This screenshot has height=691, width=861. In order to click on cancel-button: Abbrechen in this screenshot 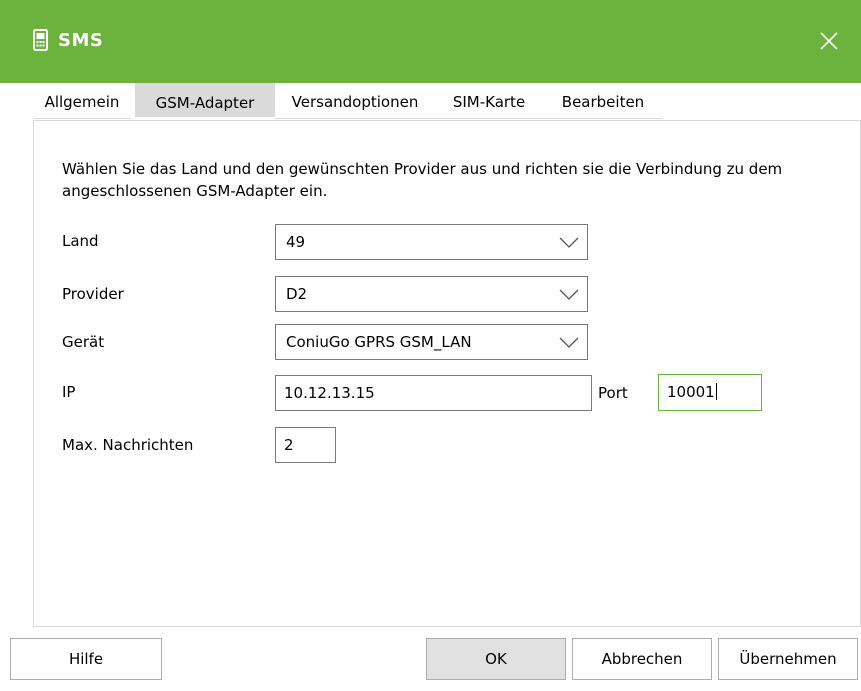, I will do `click(642, 659)`.